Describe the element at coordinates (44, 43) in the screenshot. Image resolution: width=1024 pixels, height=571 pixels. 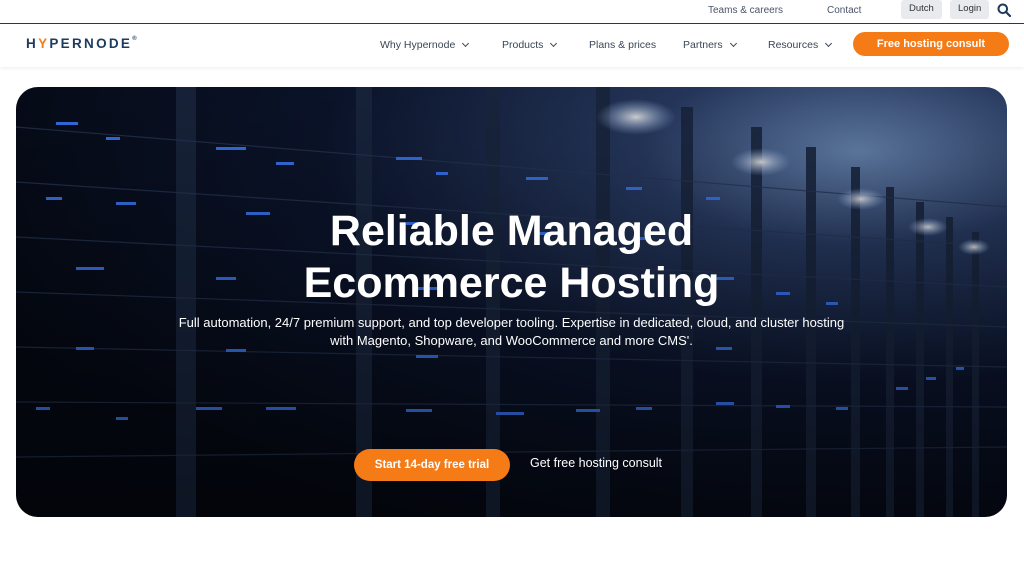
I see `logo-text-accent: Y` at that location.